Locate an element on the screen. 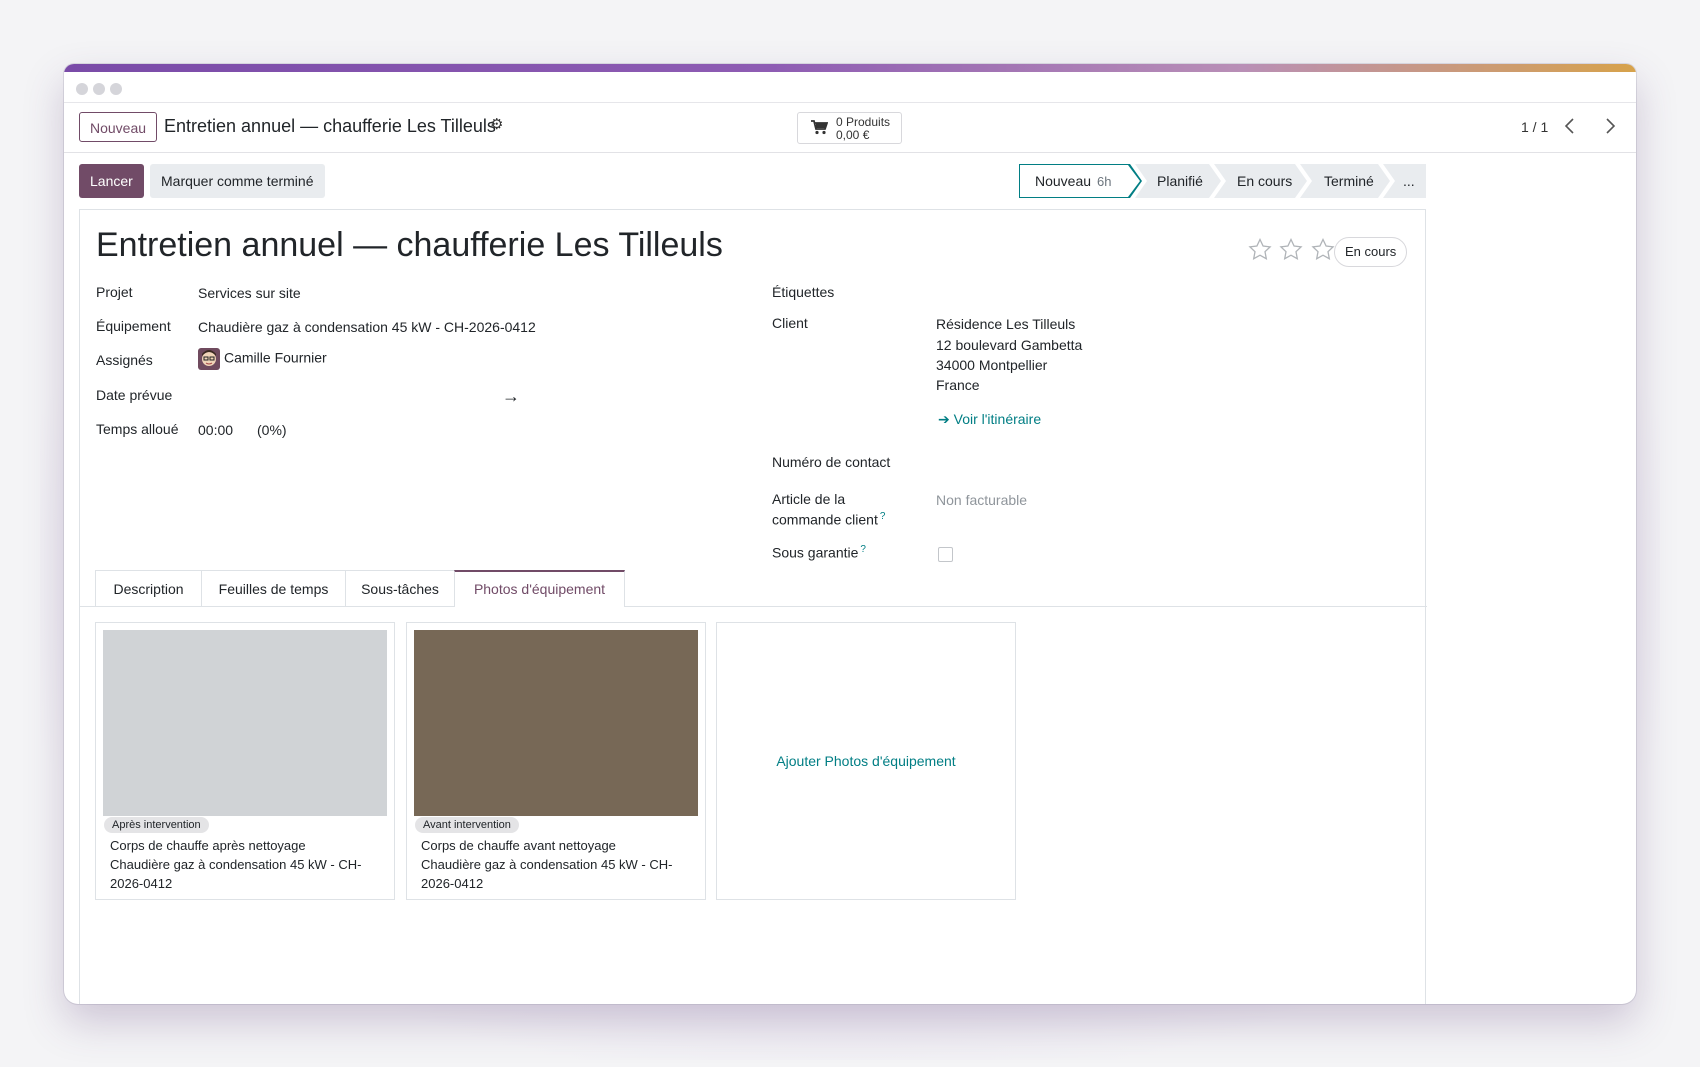 The width and height of the screenshot is (1700, 1067). warranty-label: Sous garantie? is located at coordinates (819, 552).